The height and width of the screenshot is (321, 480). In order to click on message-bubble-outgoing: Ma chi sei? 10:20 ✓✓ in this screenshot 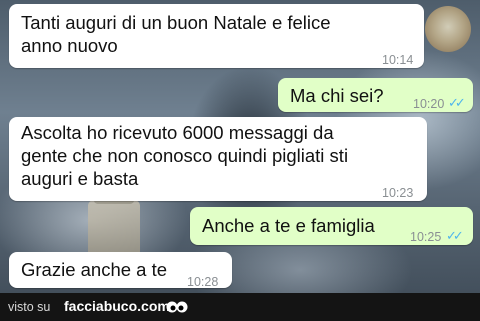, I will do `click(375, 95)`.